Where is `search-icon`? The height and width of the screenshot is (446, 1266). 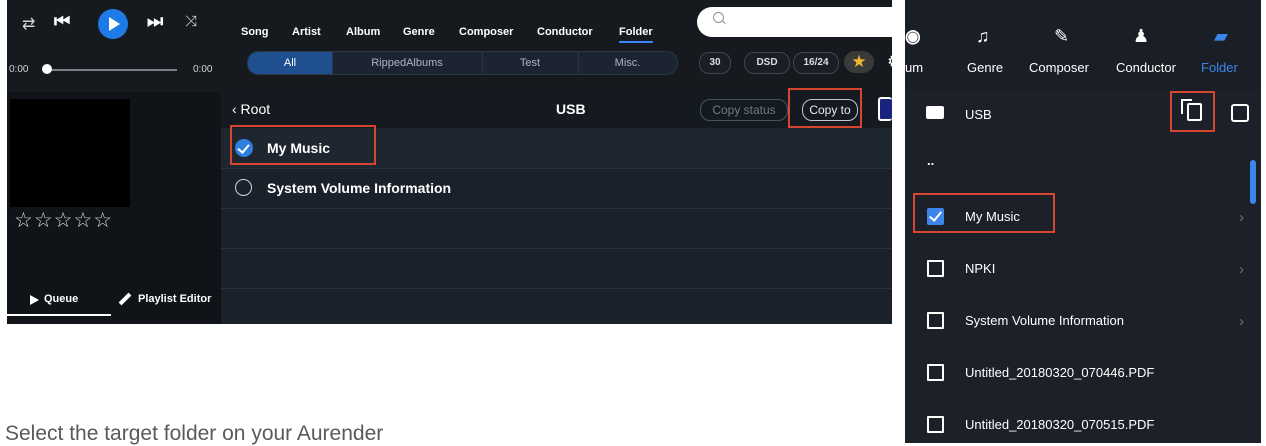
search-icon is located at coordinates (718, 17).